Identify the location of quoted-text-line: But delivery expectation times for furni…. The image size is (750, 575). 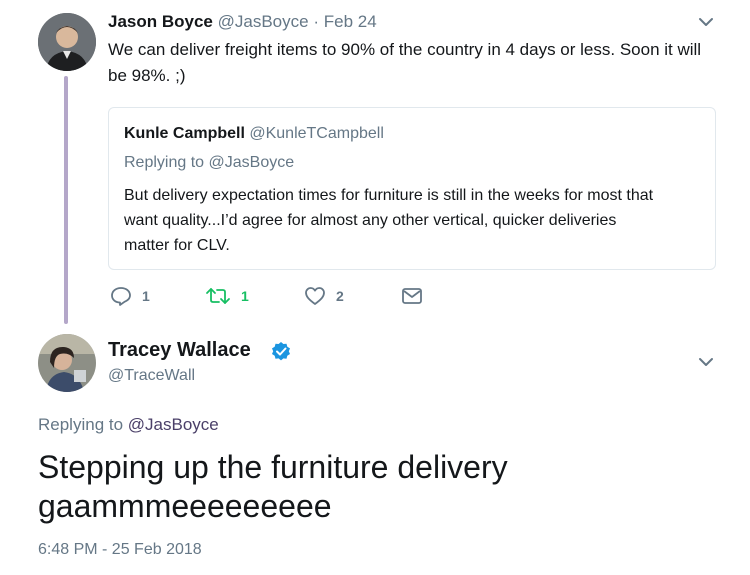
(389, 195).